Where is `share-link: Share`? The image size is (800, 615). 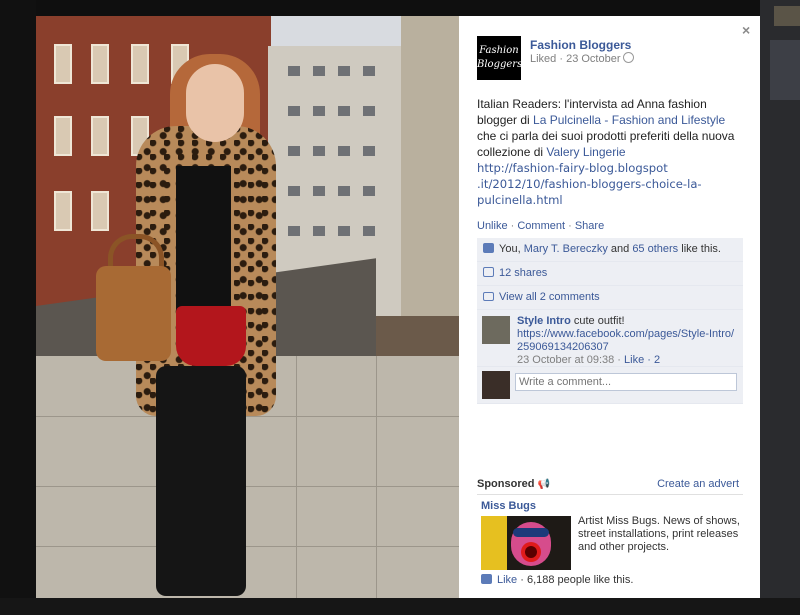 share-link: Share is located at coordinates (589, 226).